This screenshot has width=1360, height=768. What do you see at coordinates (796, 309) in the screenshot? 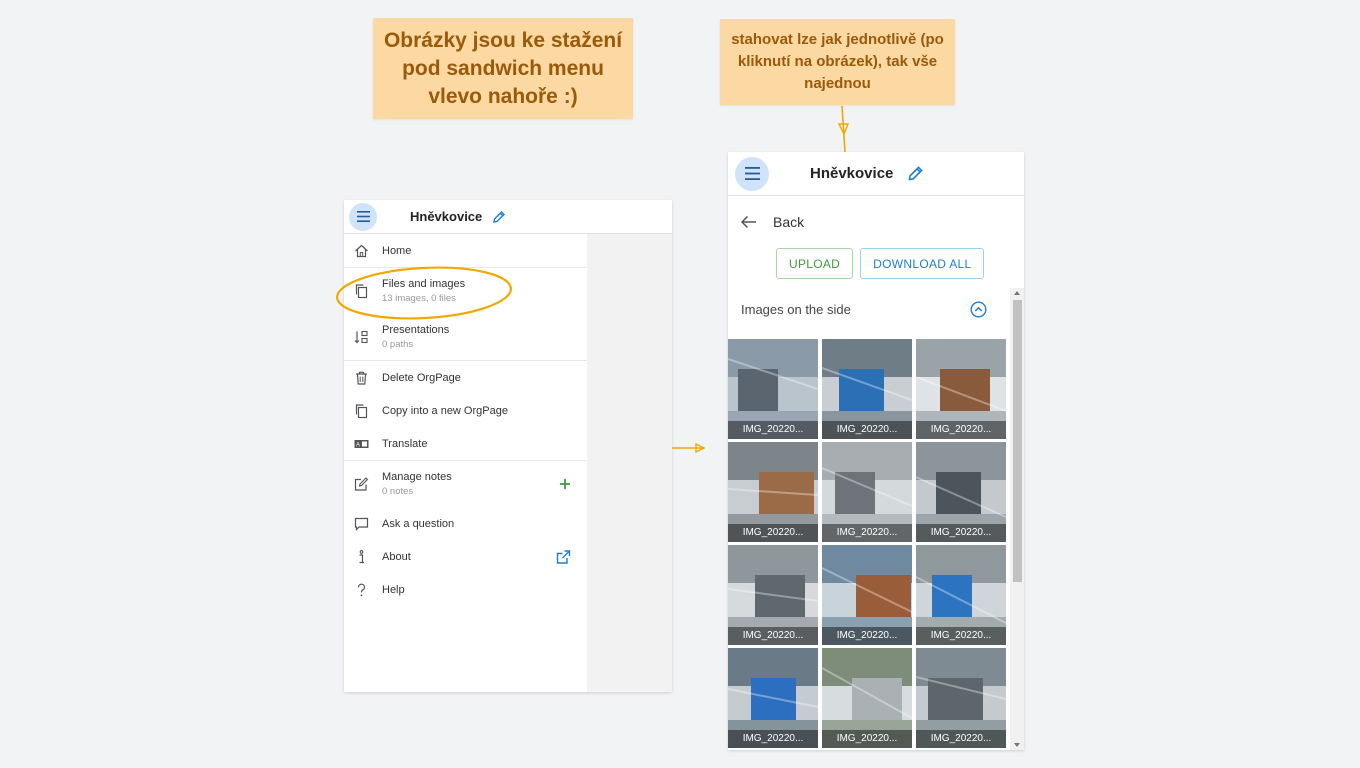
I see `images-section-title: Images on the side` at bounding box center [796, 309].